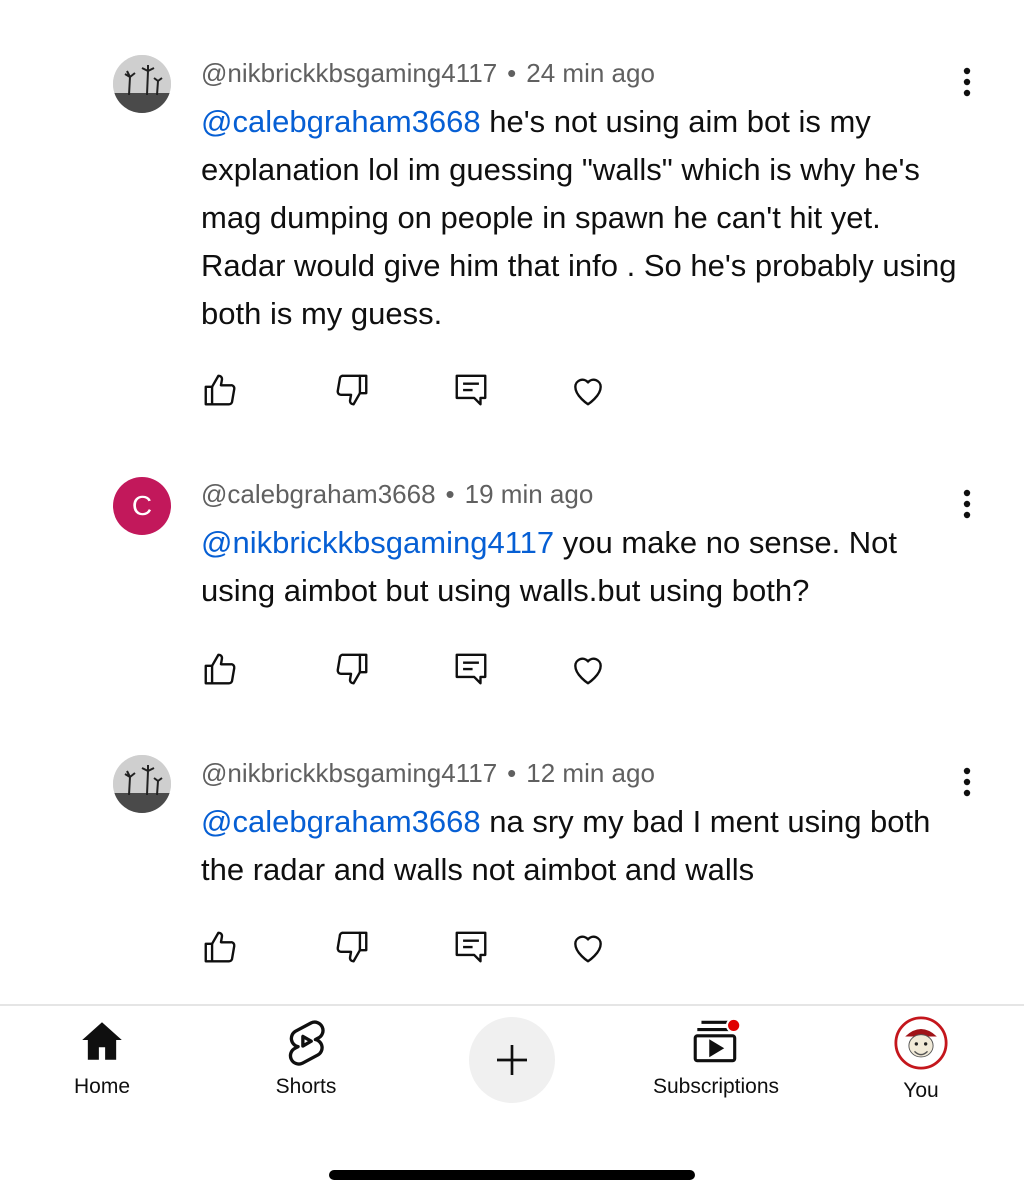  What do you see at coordinates (306, 1086) in the screenshot?
I see `nav-label: Shorts` at bounding box center [306, 1086].